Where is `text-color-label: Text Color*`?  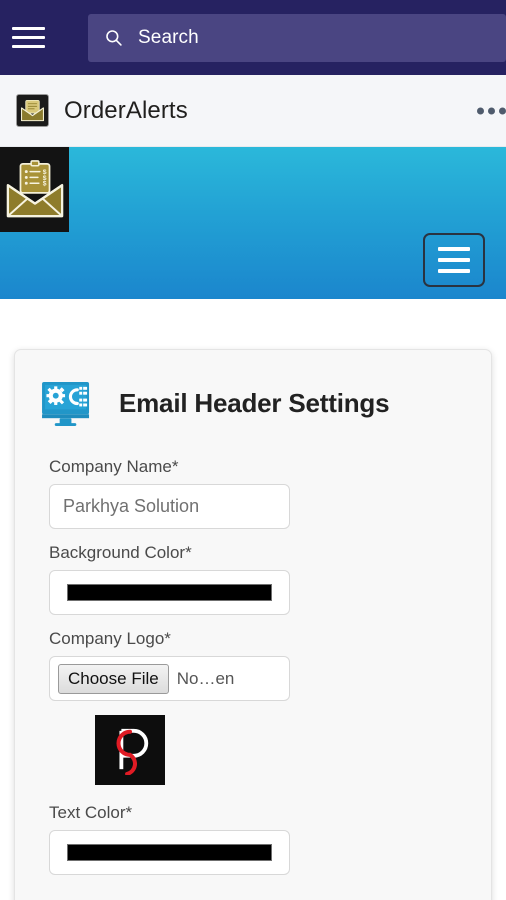
text-color-label: Text Color* is located at coordinates (91, 812).